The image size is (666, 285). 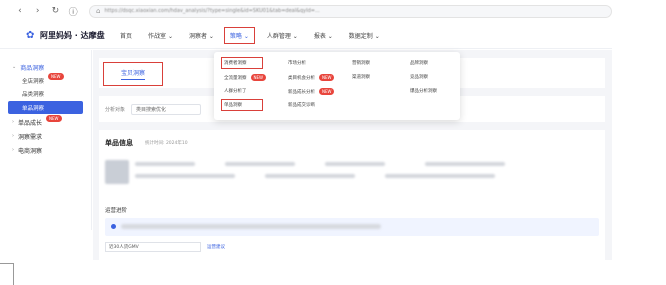 What do you see at coordinates (33, 81) in the screenshot?
I see `sidebar-item-label: 全店洞察` at bounding box center [33, 81].